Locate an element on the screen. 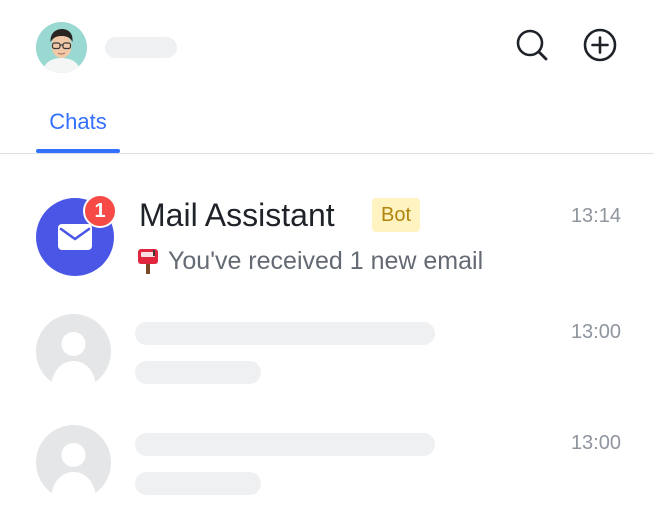 This screenshot has width=654, height=518. chat-time: 13:14 is located at coordinates (595, 216).